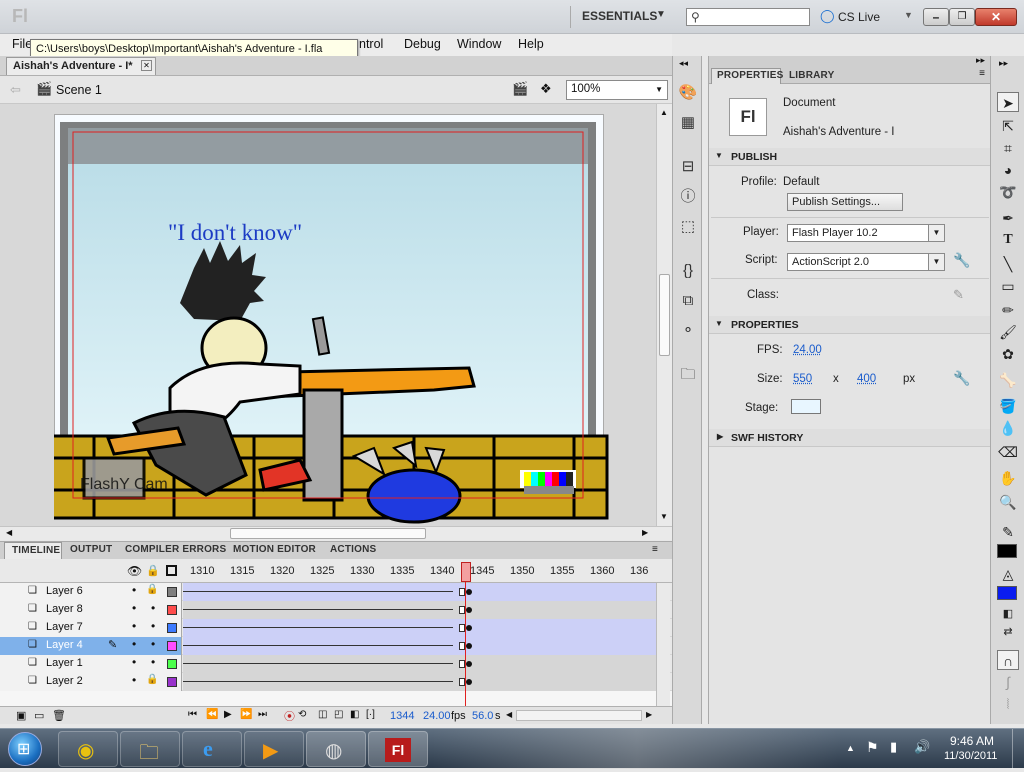 The image size is (1024, 772). I want to click on tab-properties: PROPERTIES, so click(747, 76).